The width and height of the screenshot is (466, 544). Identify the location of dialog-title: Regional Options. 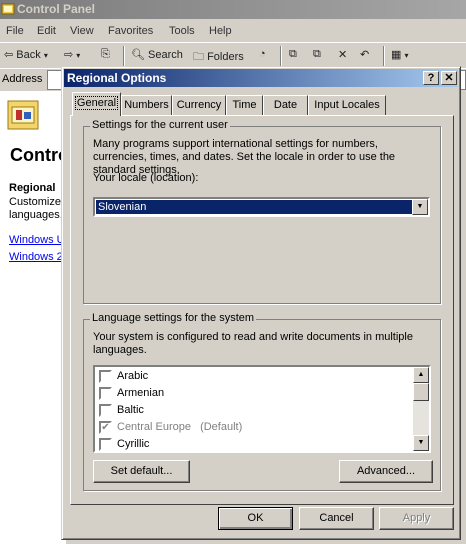
(117, 78).